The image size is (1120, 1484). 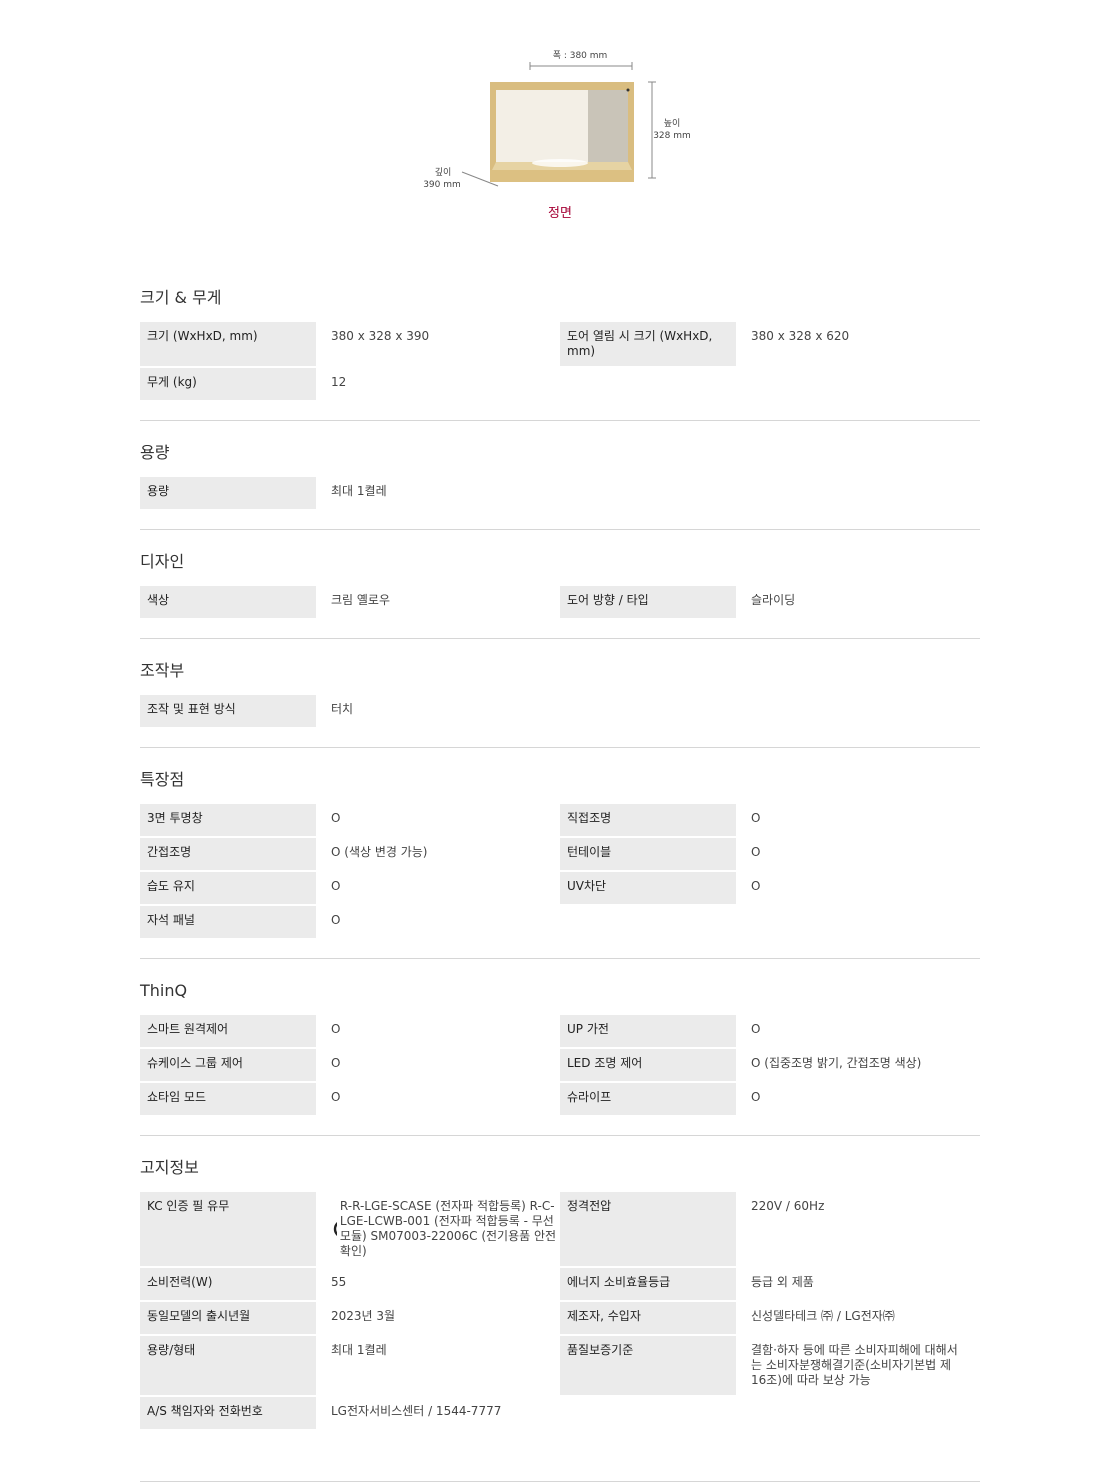 What do you see at coordinates (363, 1316) in the screenshot?
I see `spec-value: 2023년 3월` at bounding box center [363, 1316].